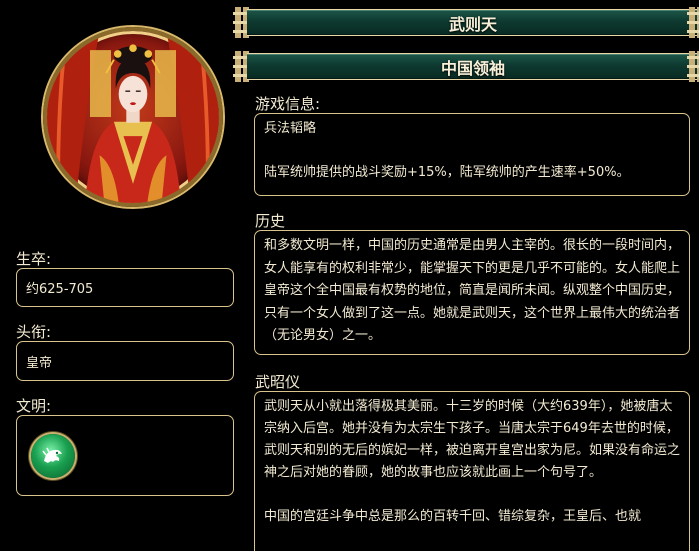 This screenshot has width=699, height=551. I want to click on civilization-field, so click(125, 455).